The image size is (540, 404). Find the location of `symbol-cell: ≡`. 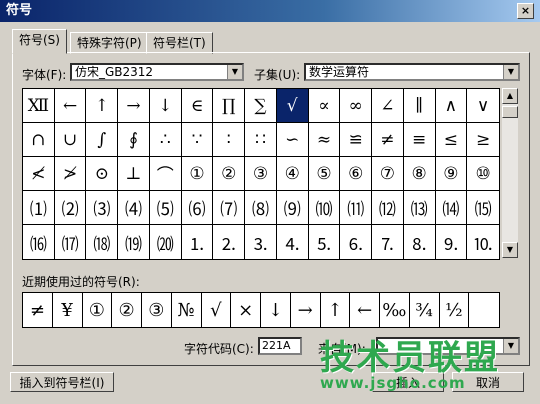

symbol-cell: ≡ is located at coordinates (419, 140).